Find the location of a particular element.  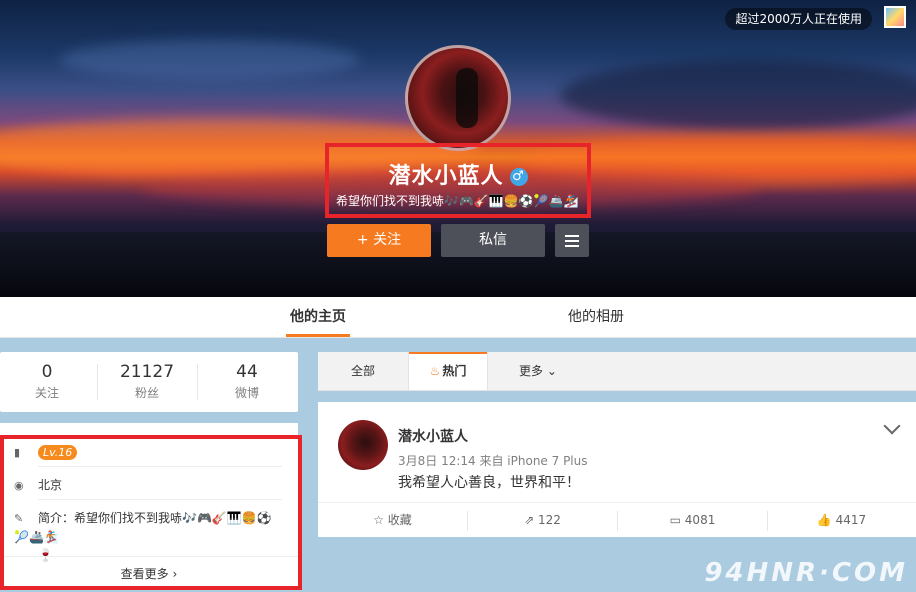

repost-button: ⇗ 122 is located at coordinates (542, 520).